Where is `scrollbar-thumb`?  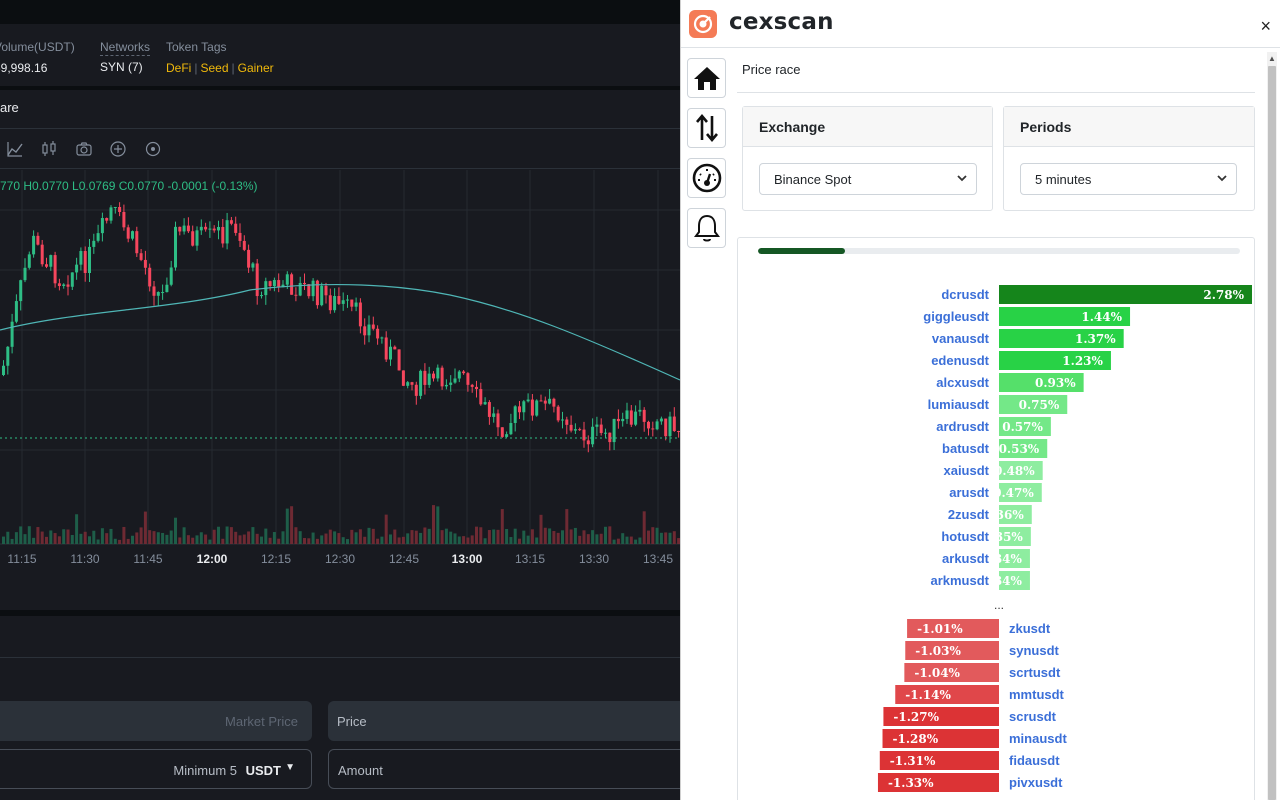
scrollbar-thumb is located at coordinates (1272, 433).